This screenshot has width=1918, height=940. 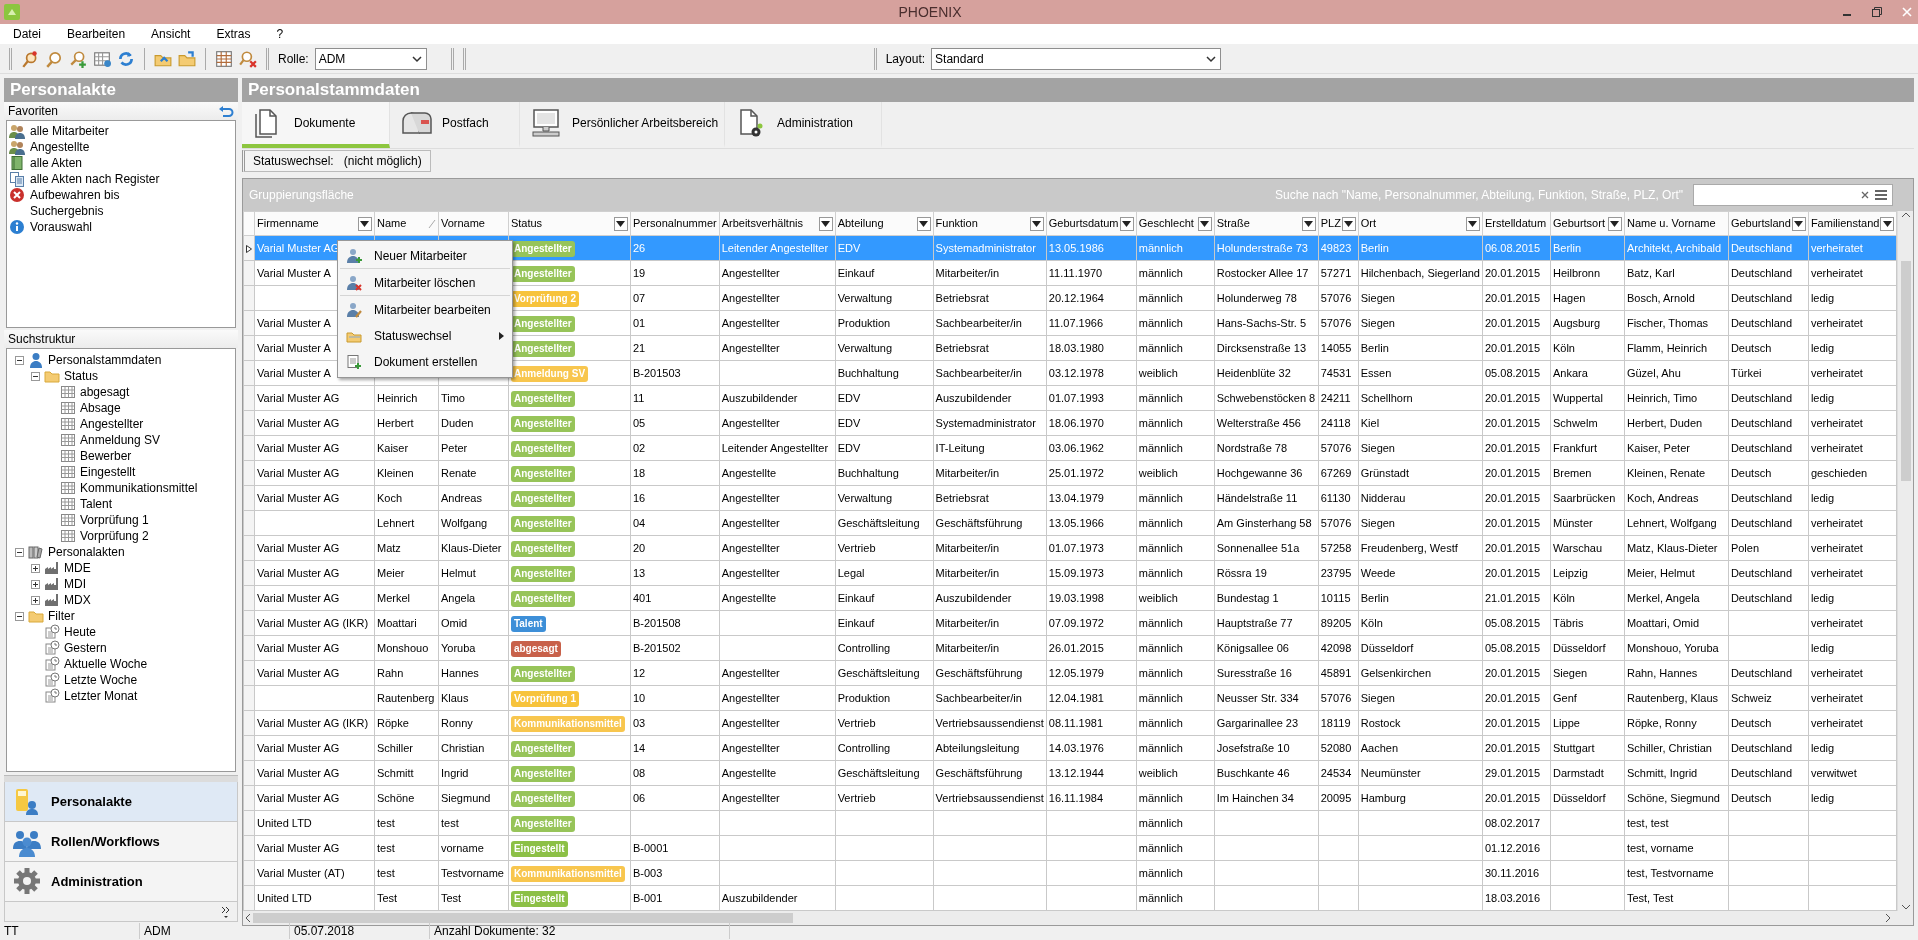 I want to click on menu-item: Datei, so click(x=27, y=34).